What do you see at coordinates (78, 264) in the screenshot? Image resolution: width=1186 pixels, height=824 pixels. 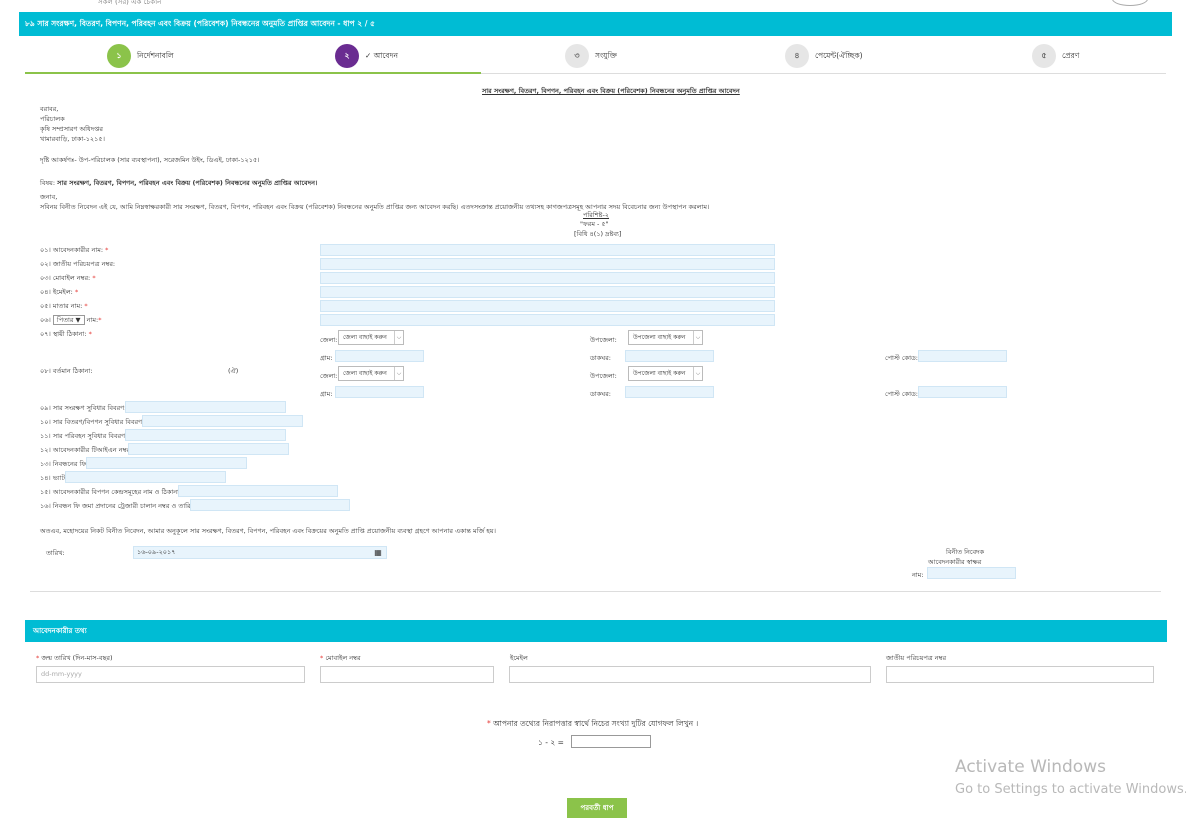 I see `nid-label: ০২। জাতীয় পরিচয়পত্র নম্বর:` at bounding box center [78, 264].